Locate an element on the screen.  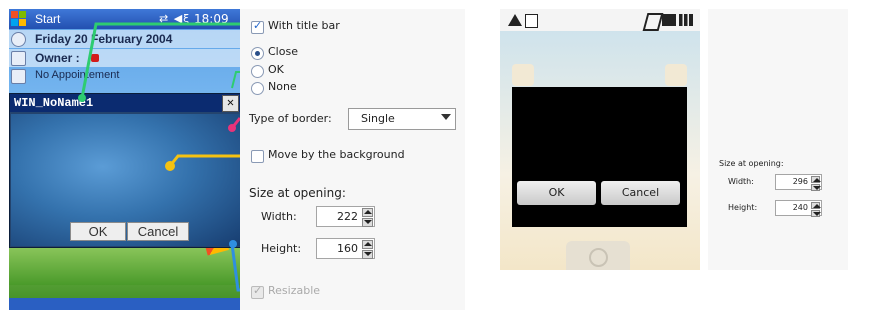
height-stepper: 160 is located at coordinates (345, 248).